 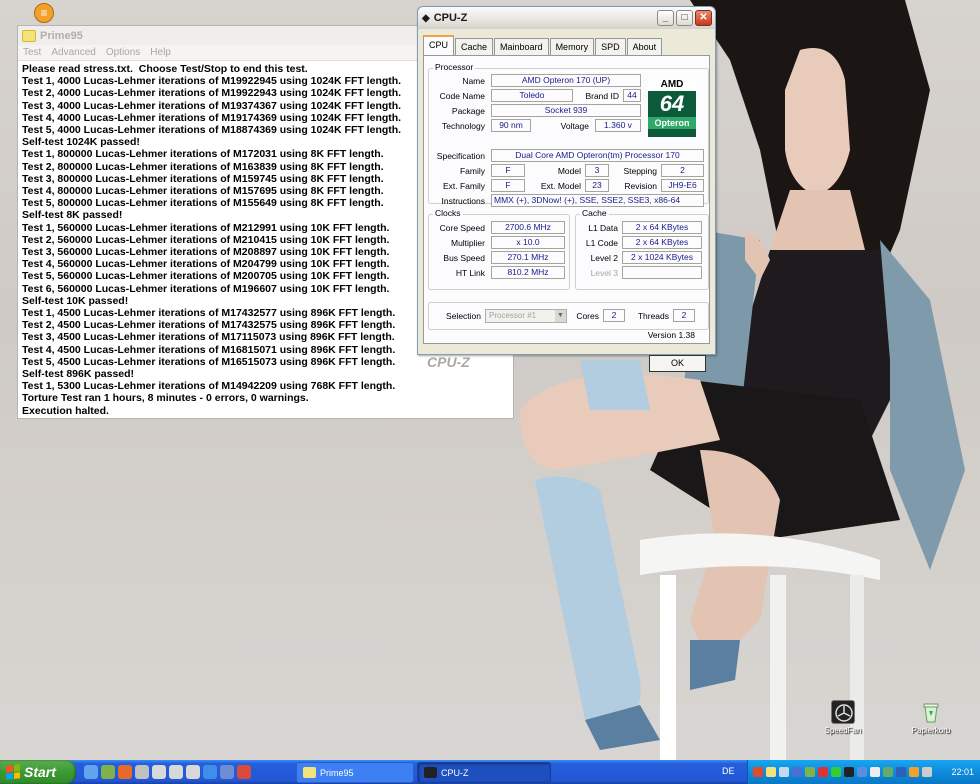 I want to click on threads-value: 2, so click(x=684, y=315).